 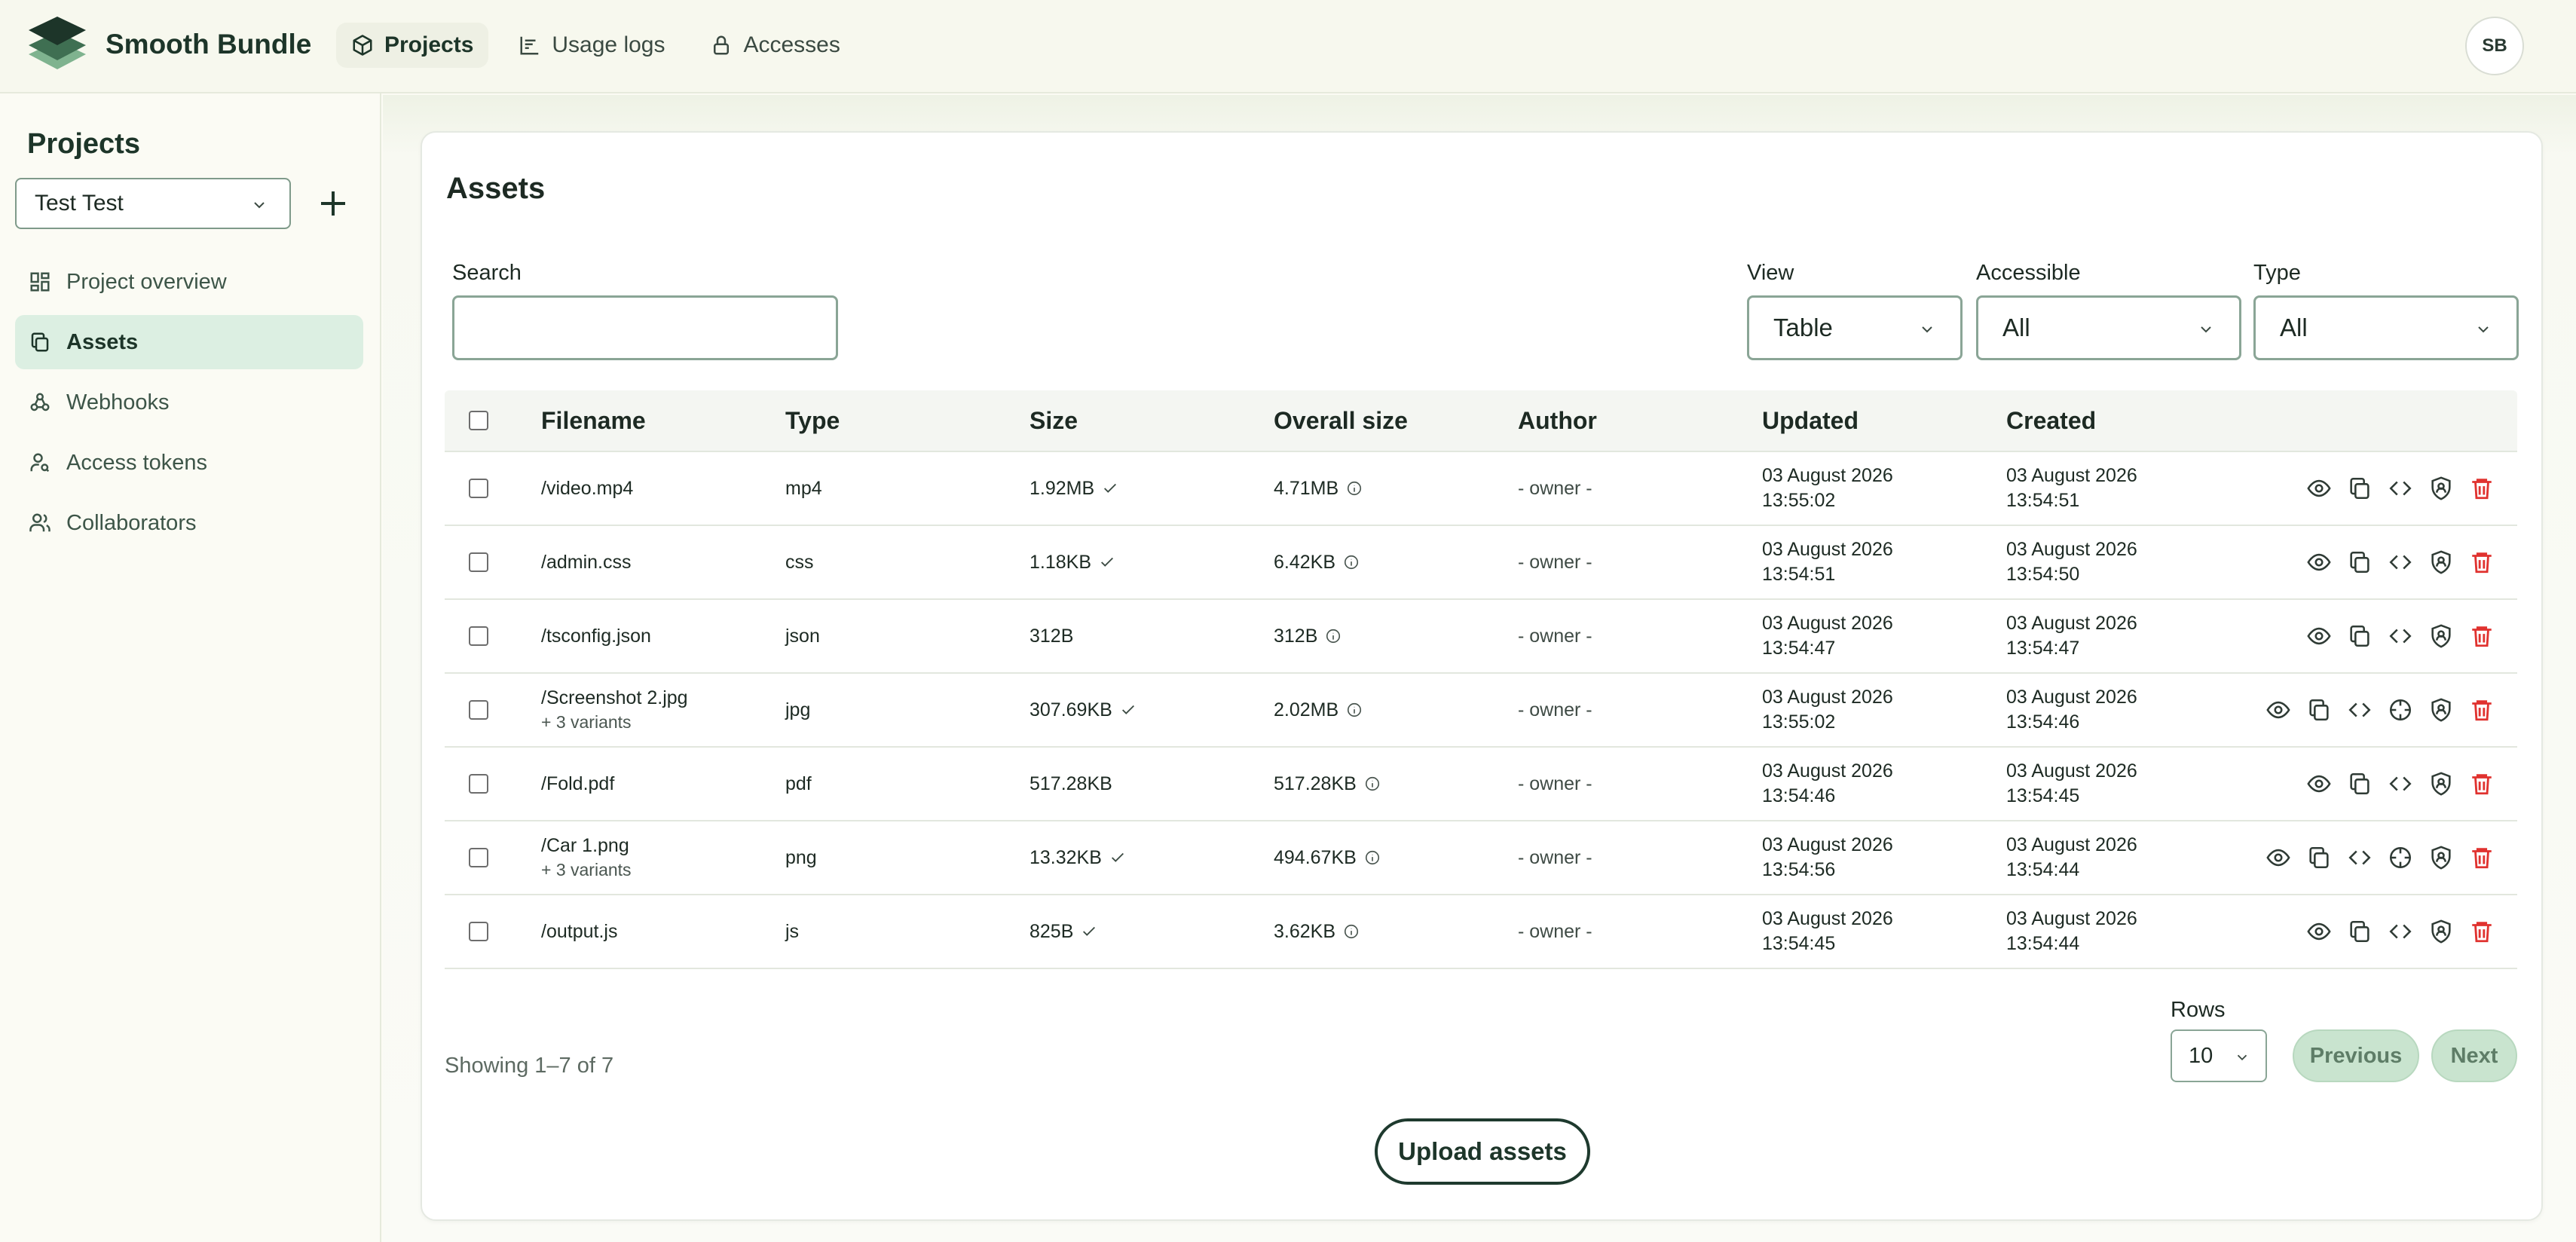 I want to click on sidebar-item-project-overview: Project overview, so click(x=189, y=282).